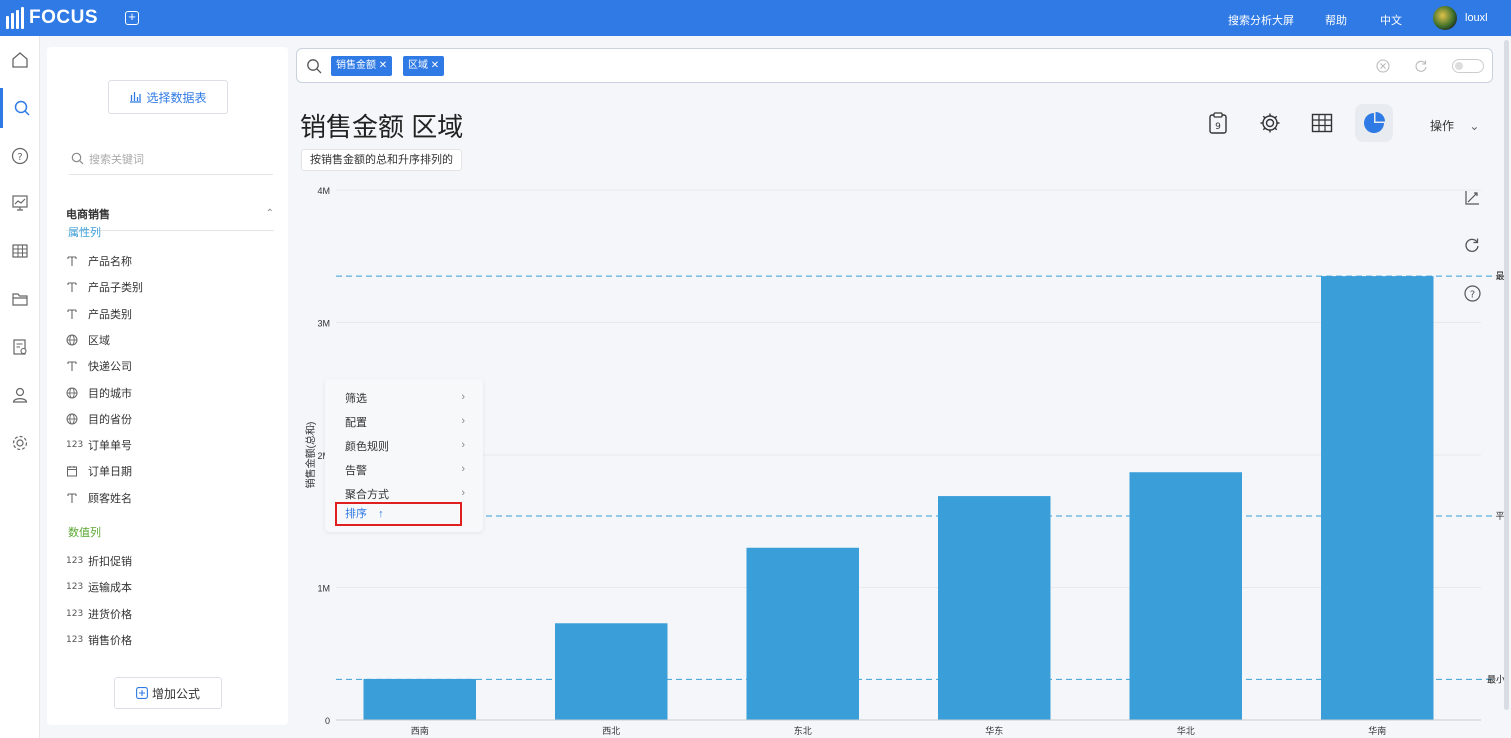 This screenshot has width=1511, height=738. Describe the element at coordinates (110, 446) in the screenshot. I see `field-name: 订单单号` at that location.